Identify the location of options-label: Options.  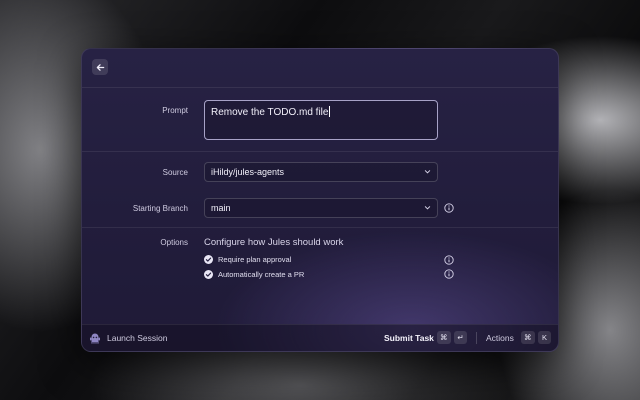
(174, 242).